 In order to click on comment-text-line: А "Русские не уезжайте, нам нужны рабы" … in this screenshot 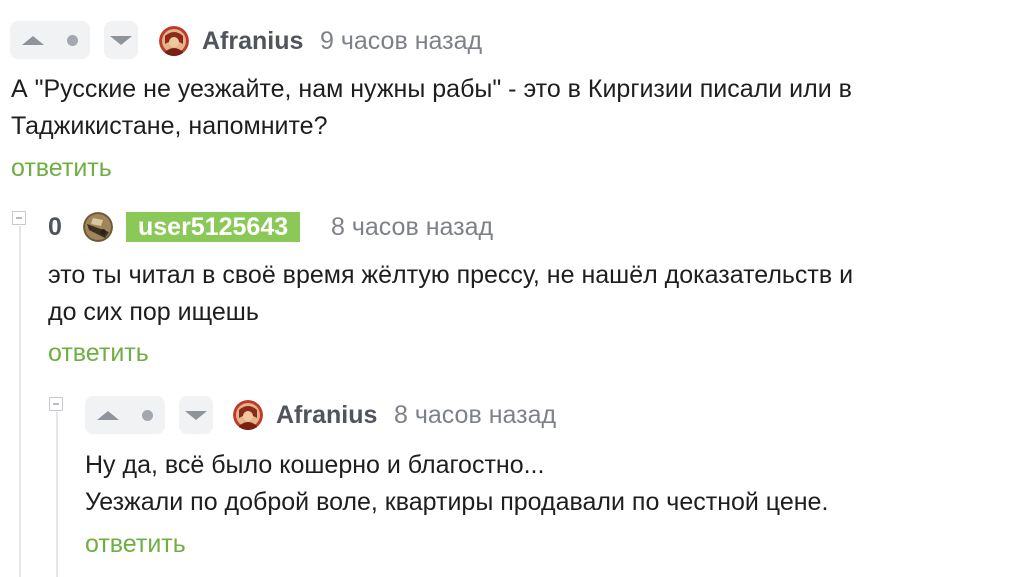, I will do `click(431, 89)`.